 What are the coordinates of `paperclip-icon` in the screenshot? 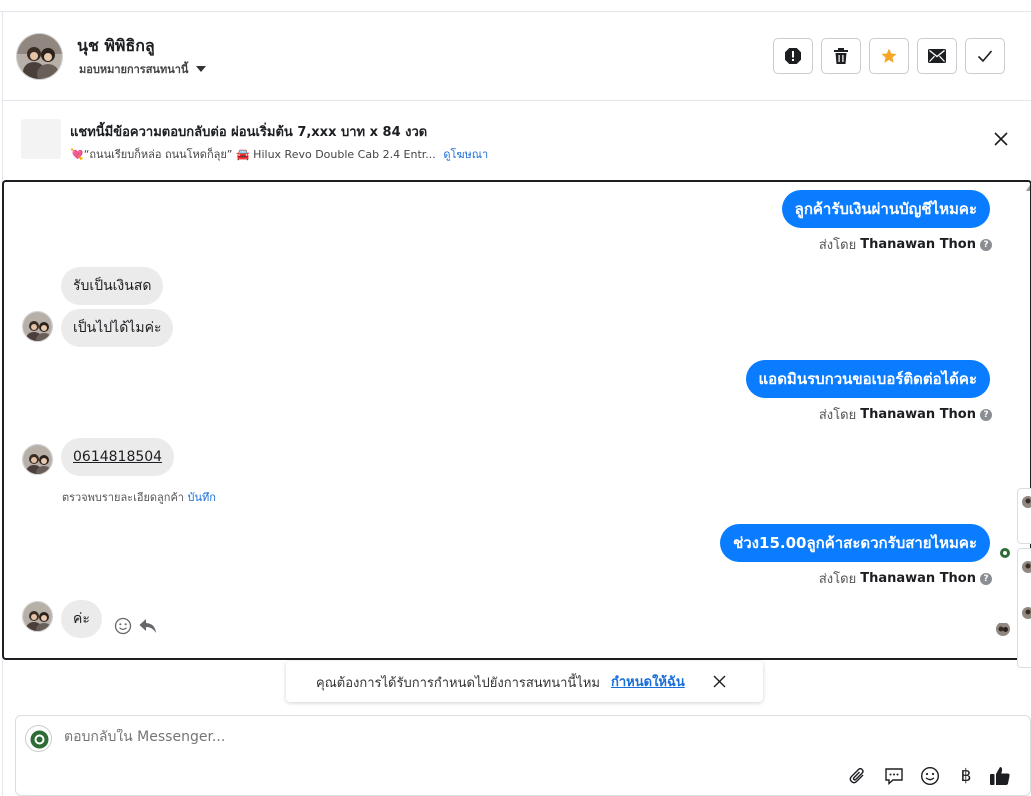 It's located at (856, 775).